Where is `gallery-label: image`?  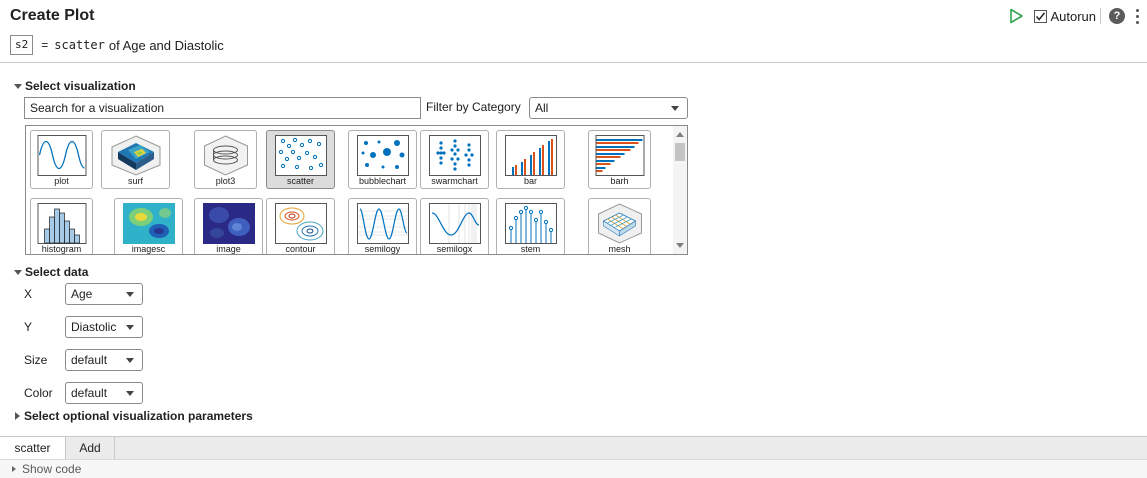
gallery-label: image is located at coordinates (228, 249).